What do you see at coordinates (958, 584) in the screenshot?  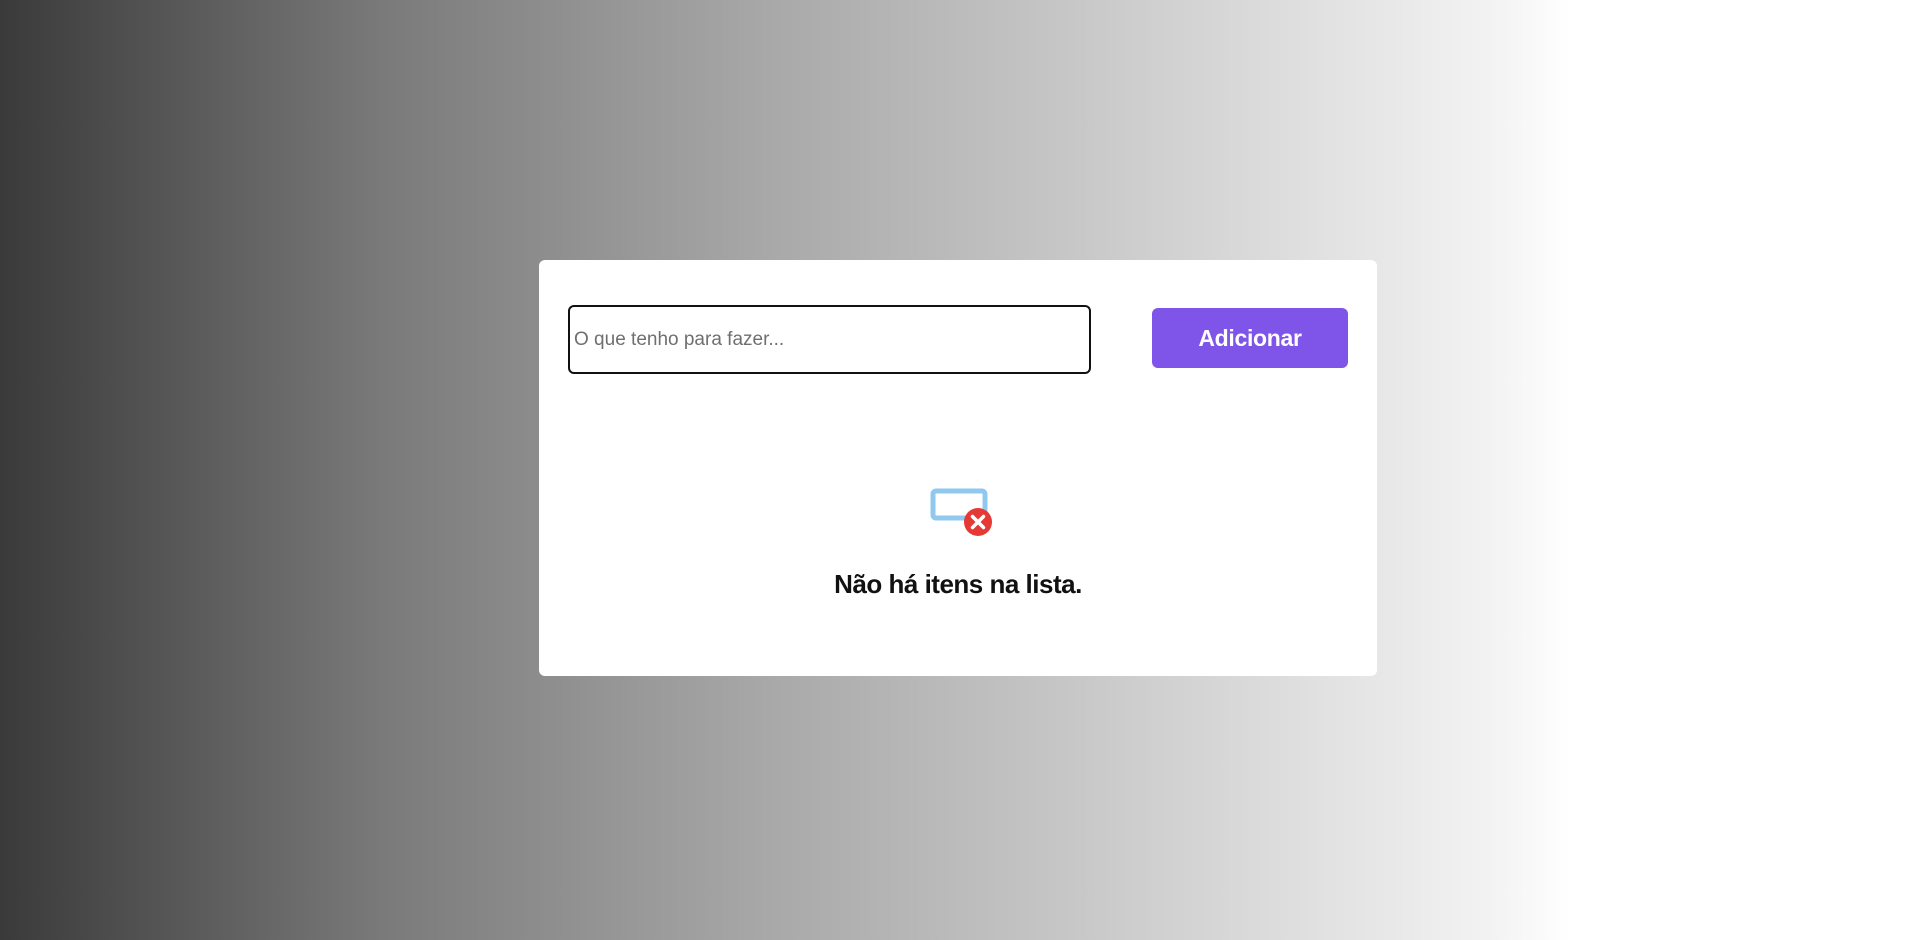 I see `empty-list-message: Não há itens na lista.` at bounding box center [958, 584].